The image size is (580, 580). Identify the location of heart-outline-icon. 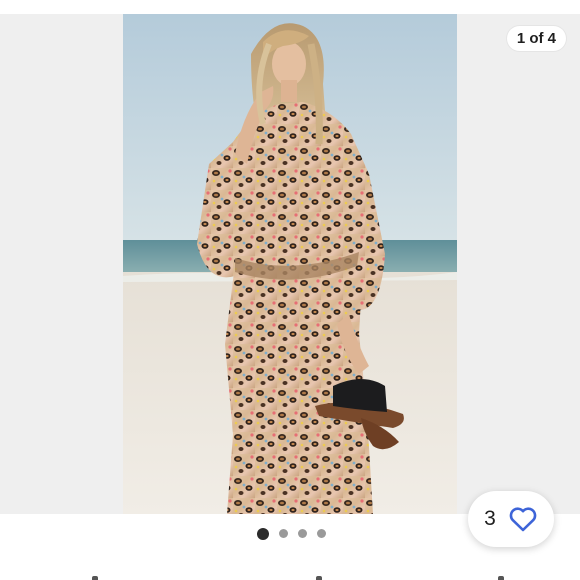
(523, 519).